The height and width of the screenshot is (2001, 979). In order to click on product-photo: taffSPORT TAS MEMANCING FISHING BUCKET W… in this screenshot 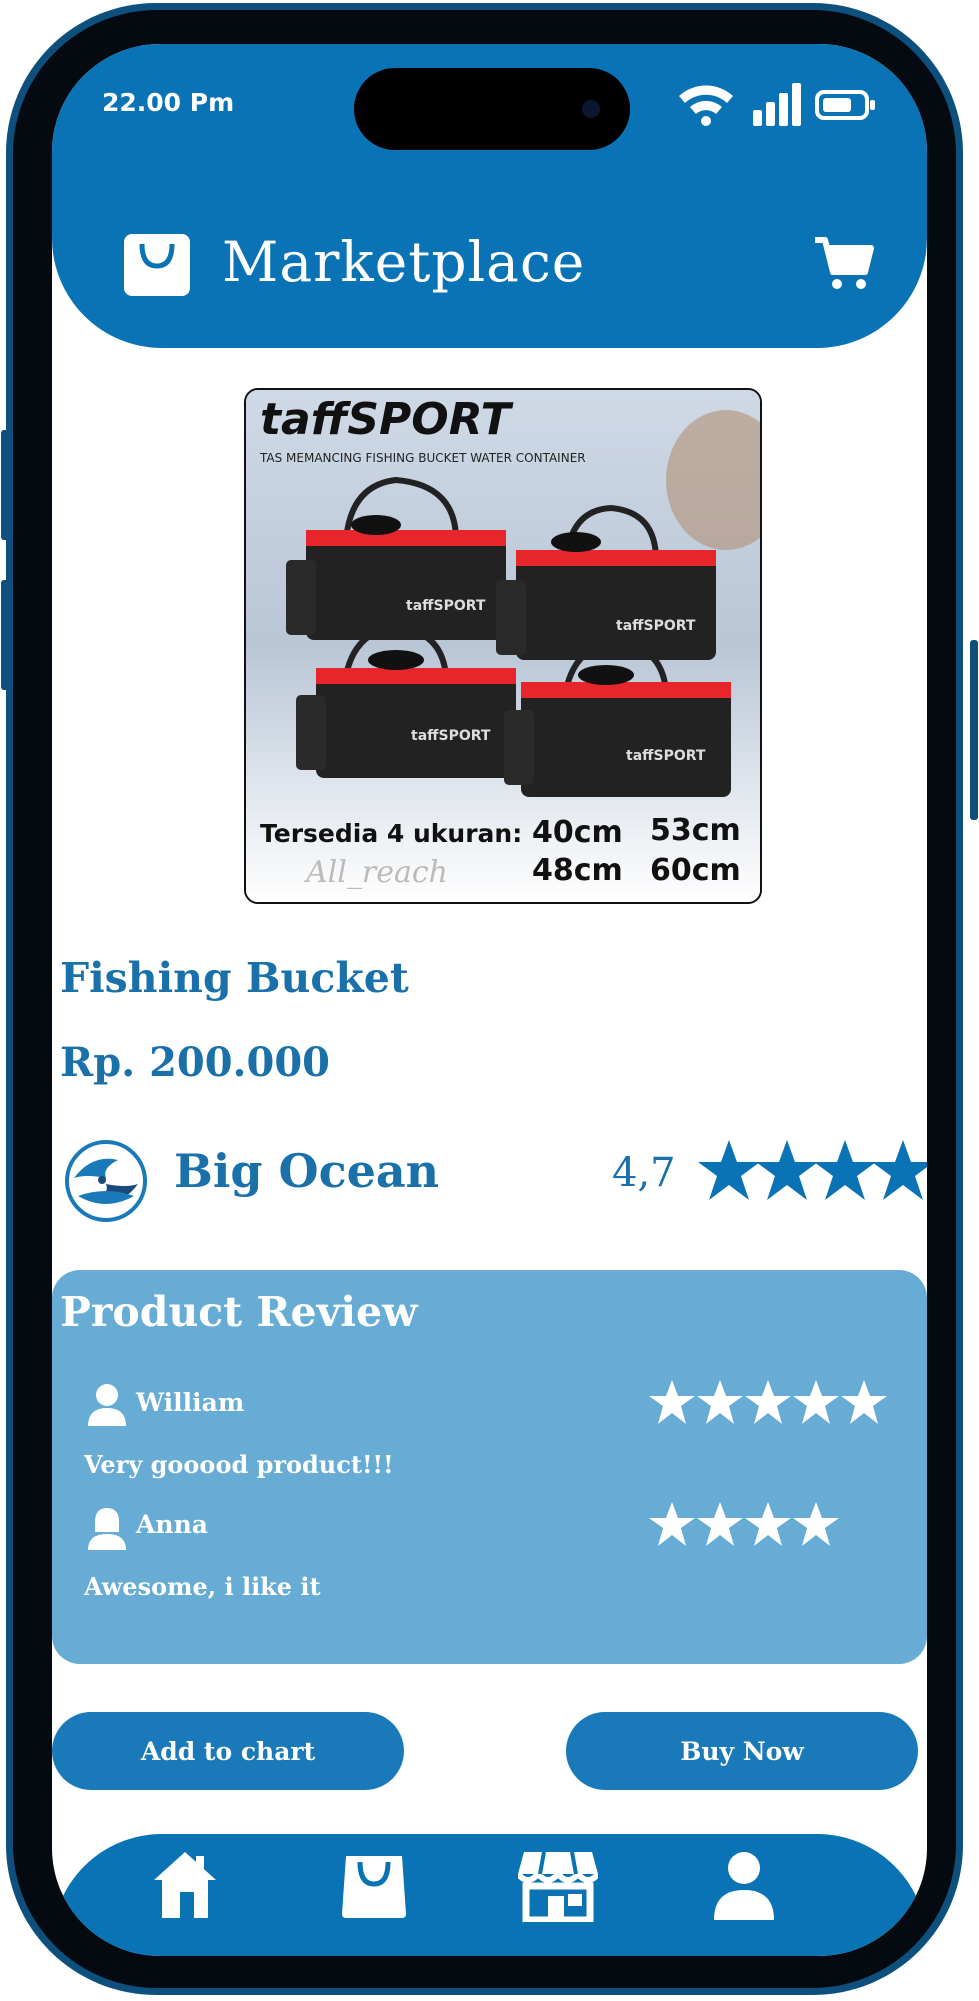, I will do `click(503, 646)`.